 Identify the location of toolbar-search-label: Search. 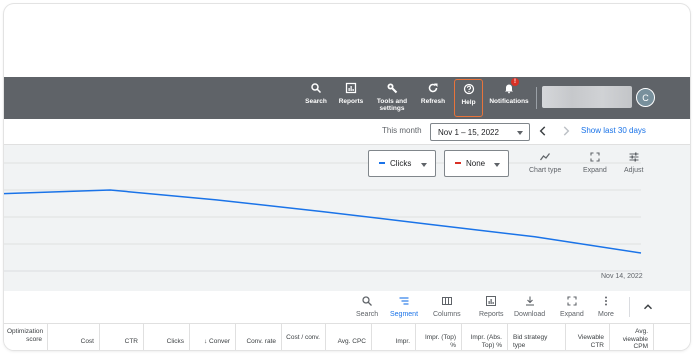
(316, 101).